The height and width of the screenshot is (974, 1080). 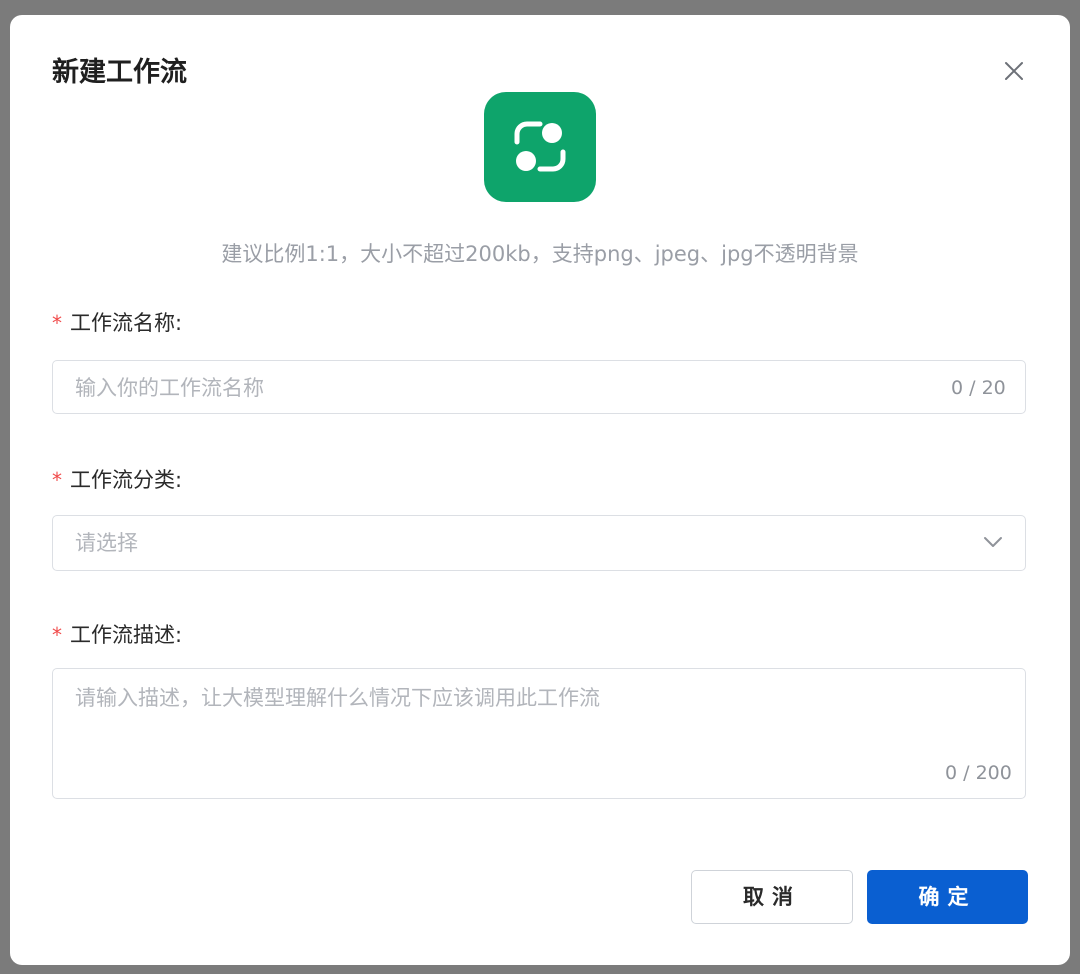 What do you see at coordinates (495, 388) in the screenshot?
I see `name-input` at bounding box center [495, 388].